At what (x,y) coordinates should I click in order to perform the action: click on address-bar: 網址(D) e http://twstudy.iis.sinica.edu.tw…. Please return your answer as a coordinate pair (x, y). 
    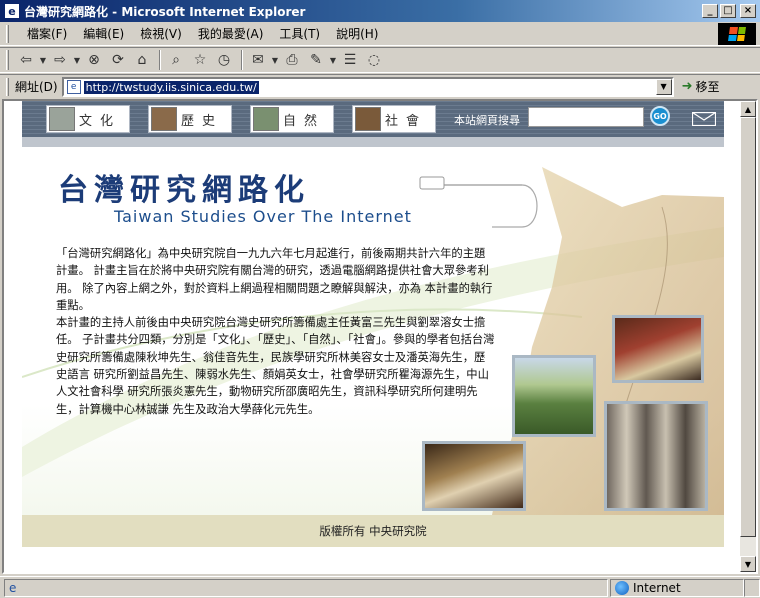
    Looking at the image, I should click on (380, 86).